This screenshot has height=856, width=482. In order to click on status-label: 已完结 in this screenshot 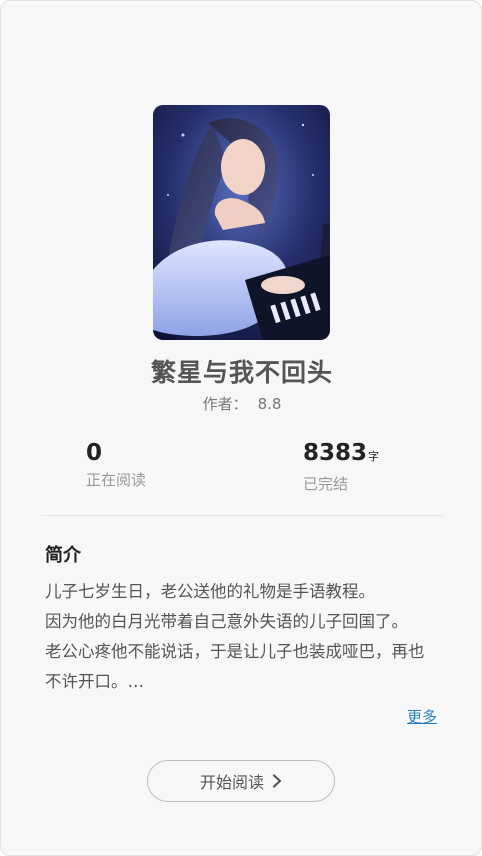, I will do `click(326, 484)`.